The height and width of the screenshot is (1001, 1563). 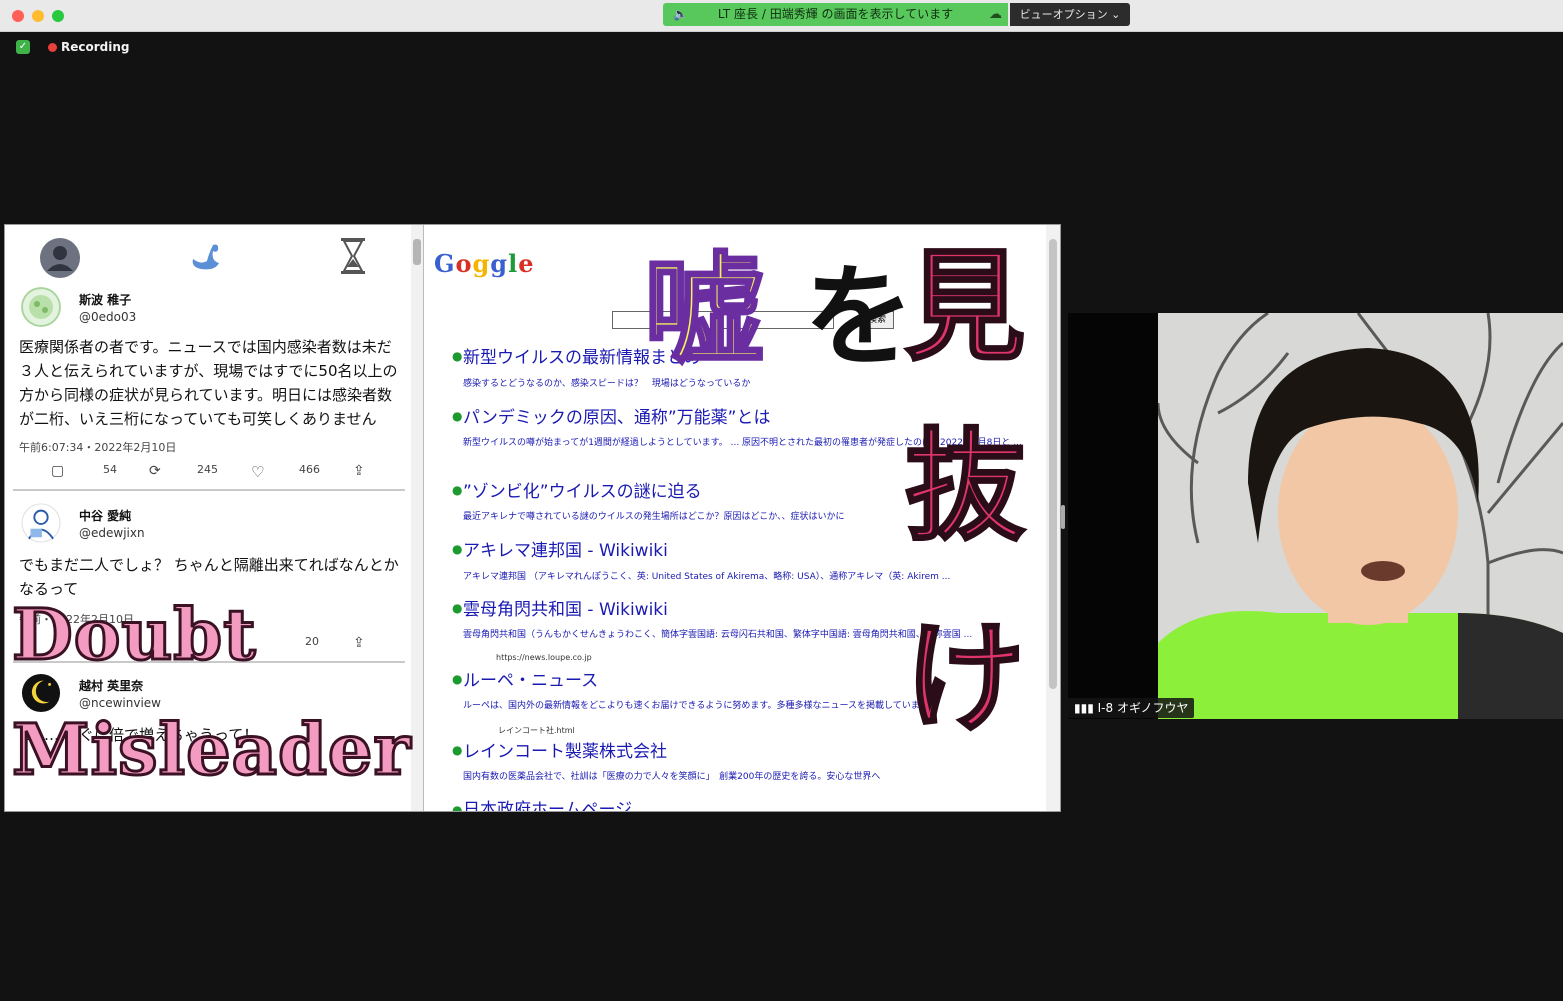 I want to click on participant-name-tag: ▮▮▮ I-8 オギノフウヤ, so click(x=1131, y=708).